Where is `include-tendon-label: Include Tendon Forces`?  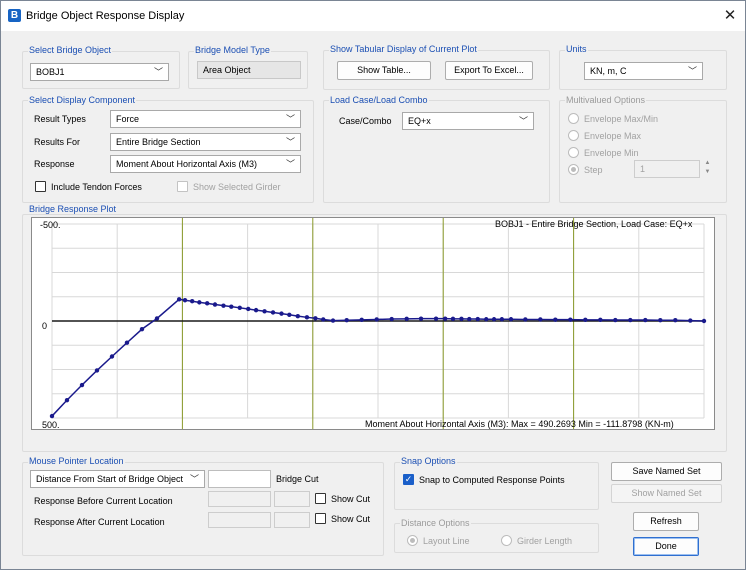 include-tendon-label: Include Tendon Forces is located at coordinates (96, 187).